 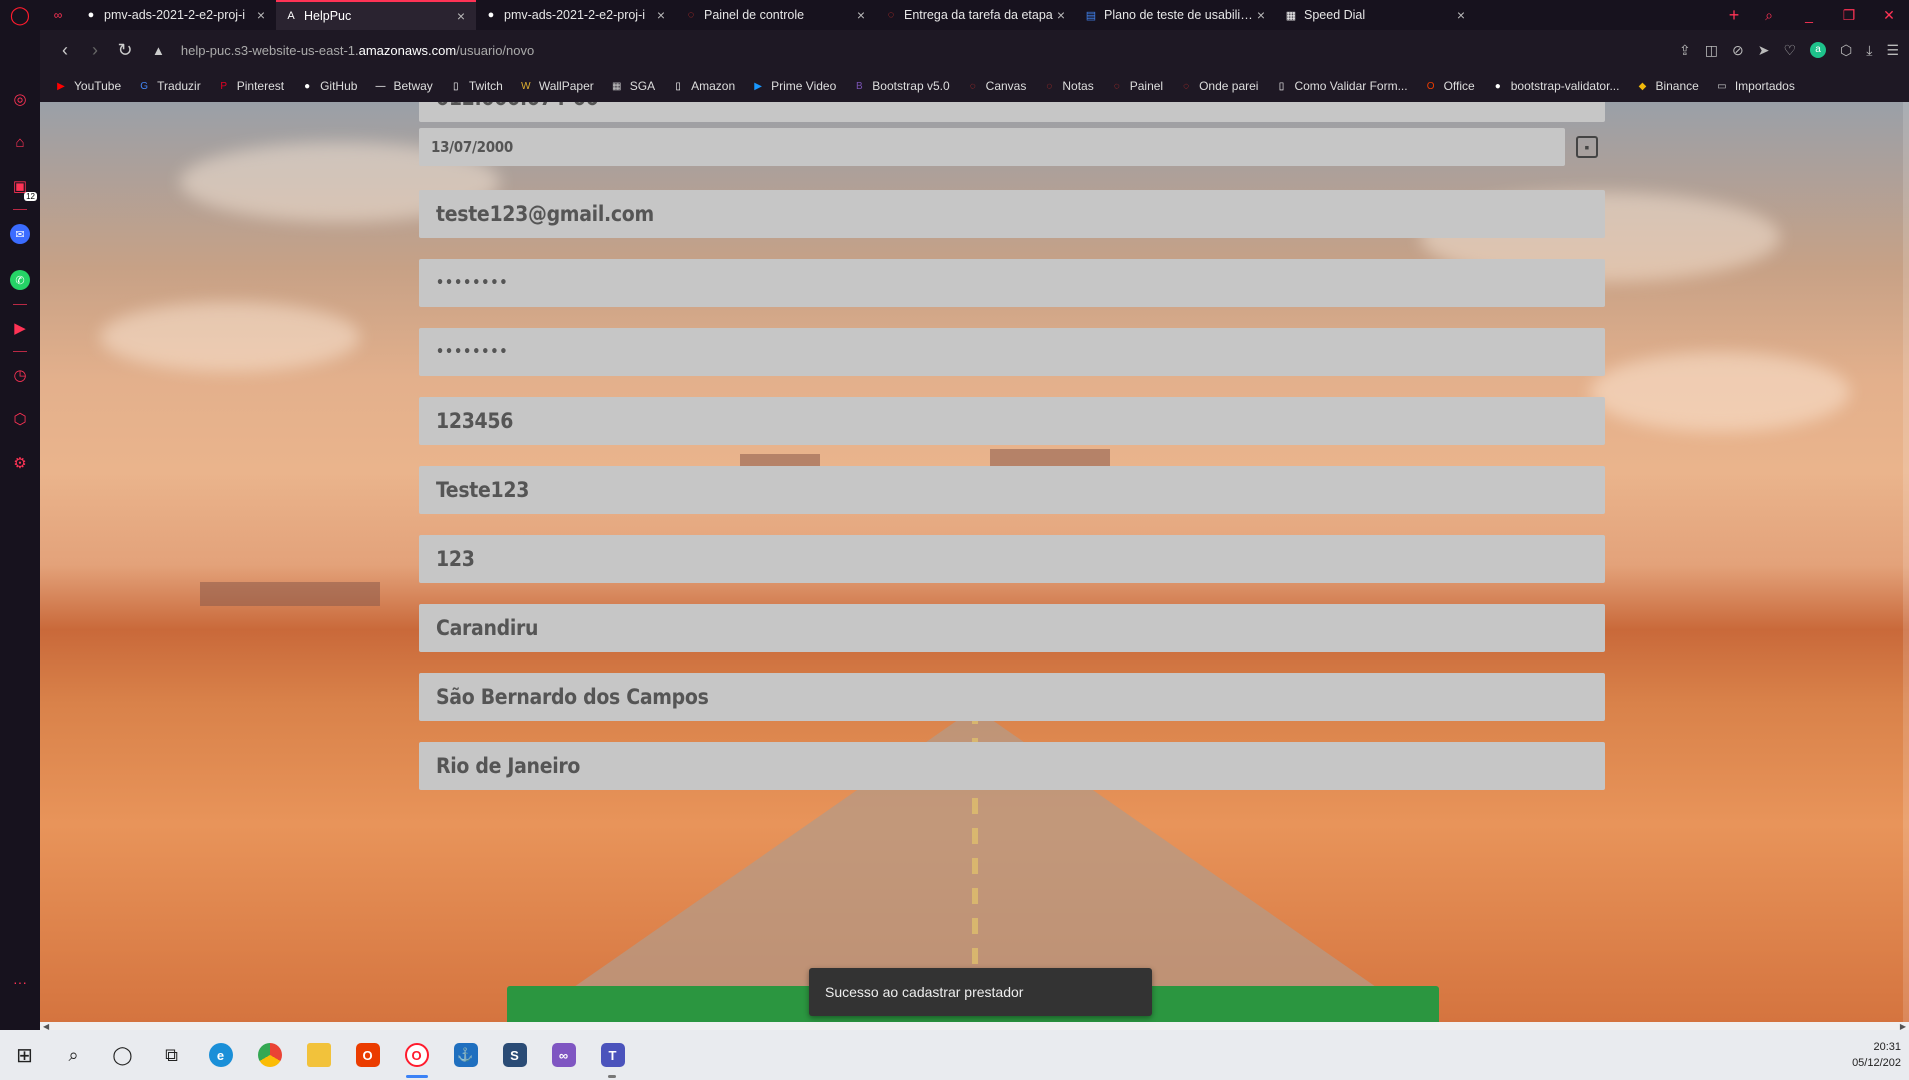 What do you see at coordinates (1012, 352) in the screenshot?
I see `confirm-password-field: ••••••••` at bounding box center [1012, 352].